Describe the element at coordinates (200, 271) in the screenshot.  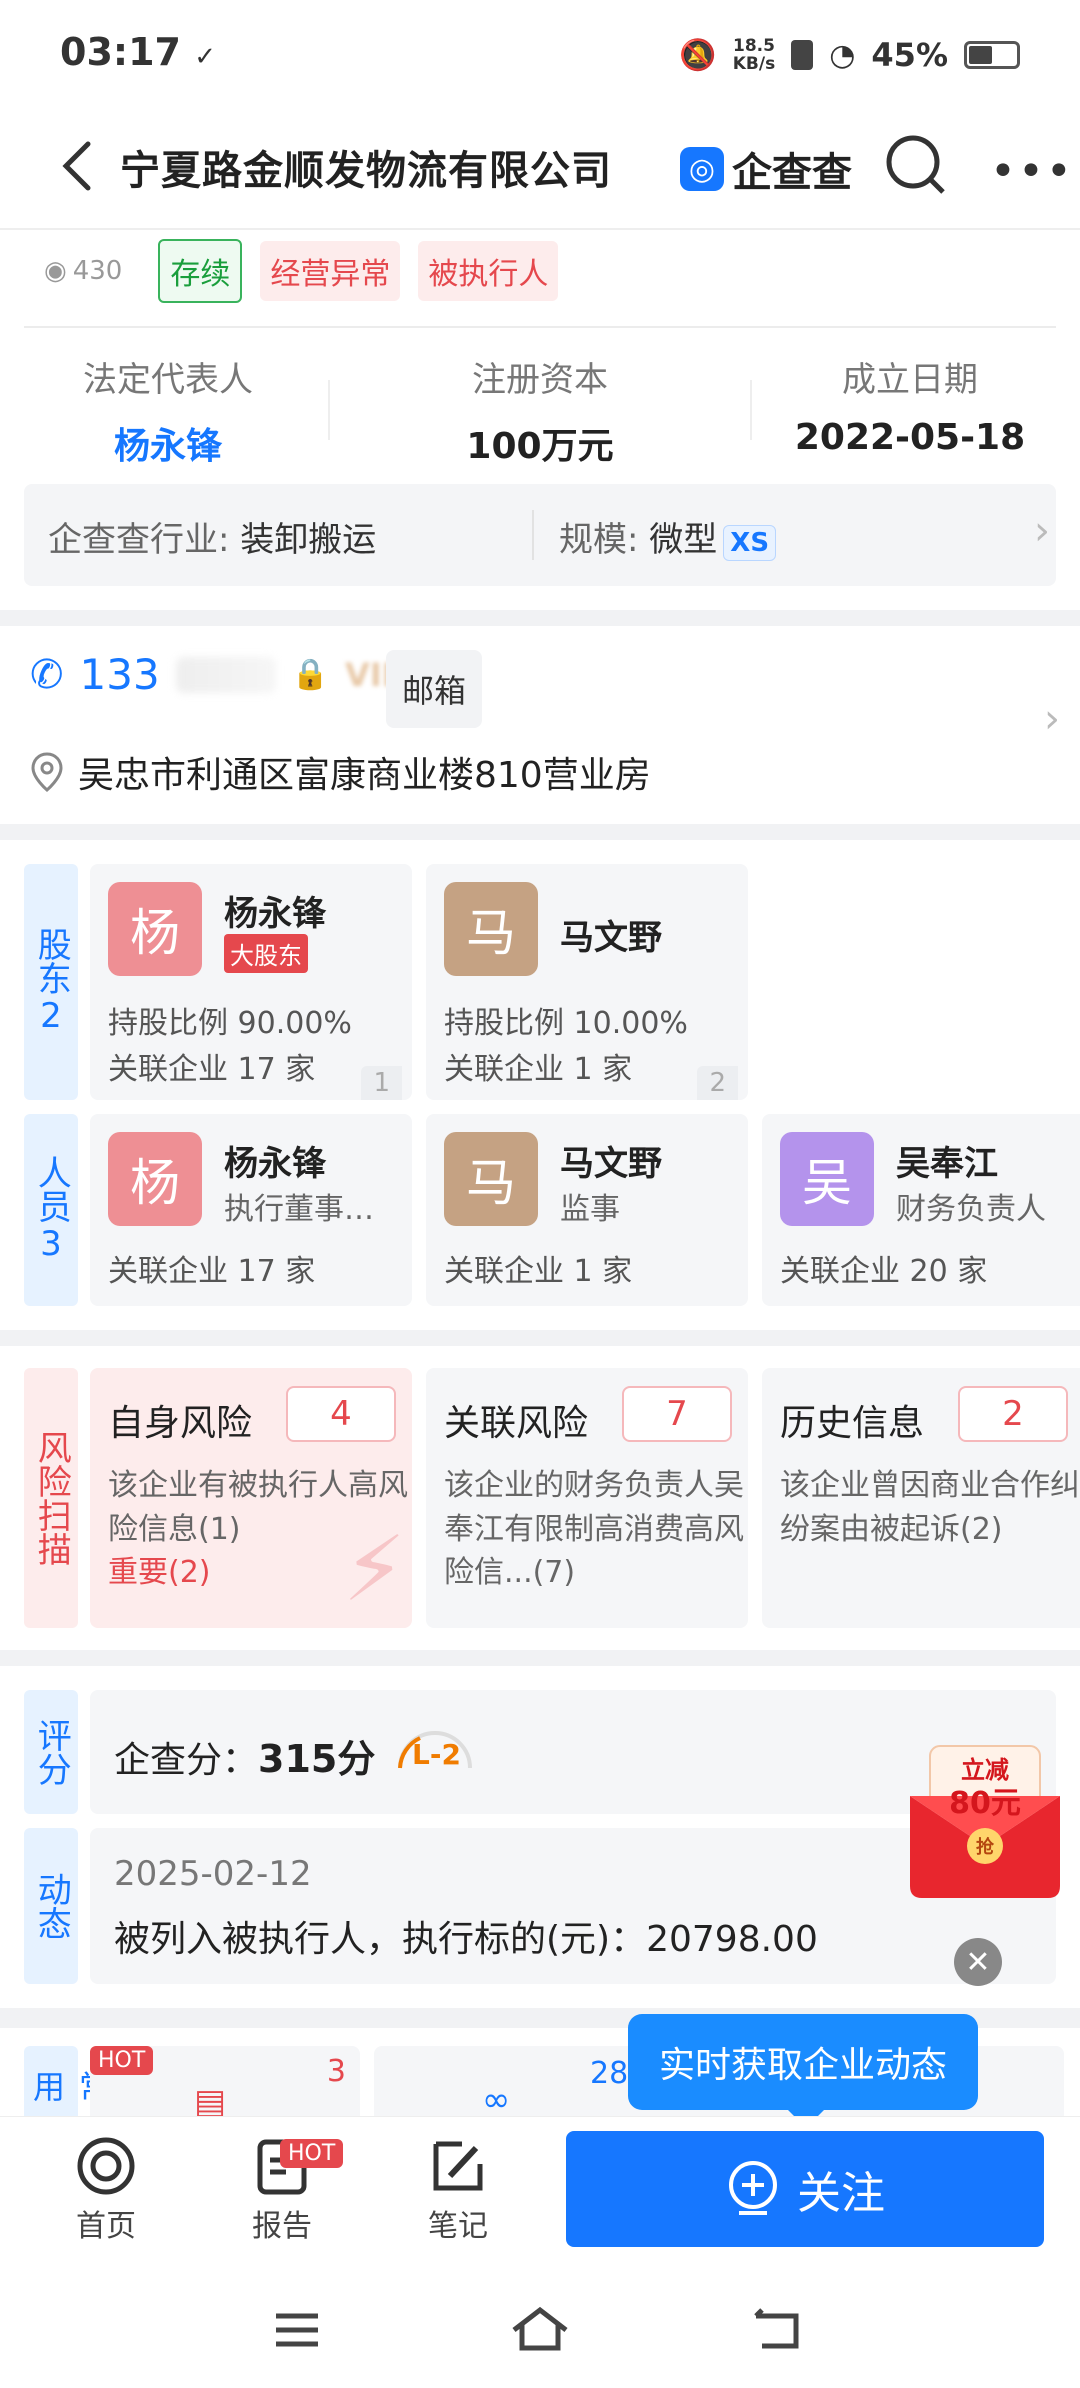
I see `status-badge: 存续` at that location.